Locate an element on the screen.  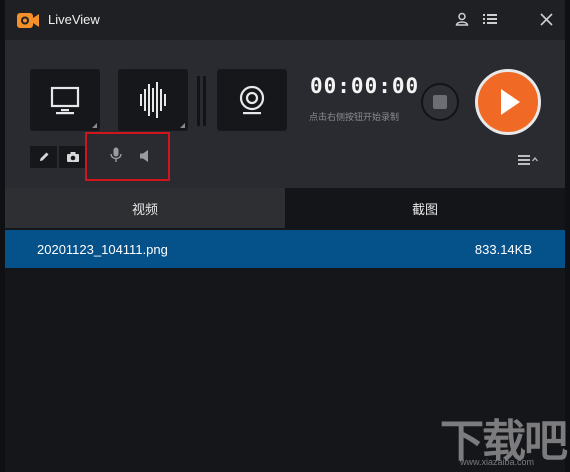
speaker-toggle is located at coordinates (145, 157).